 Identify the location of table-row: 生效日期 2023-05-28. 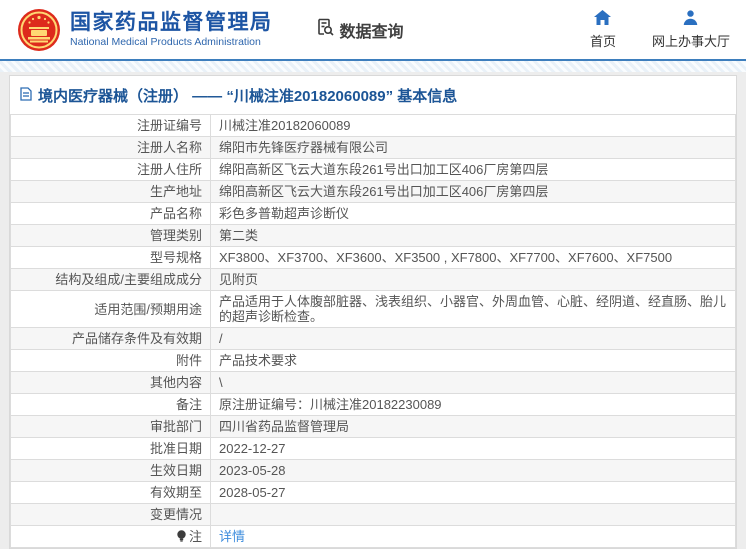
(373, 470).